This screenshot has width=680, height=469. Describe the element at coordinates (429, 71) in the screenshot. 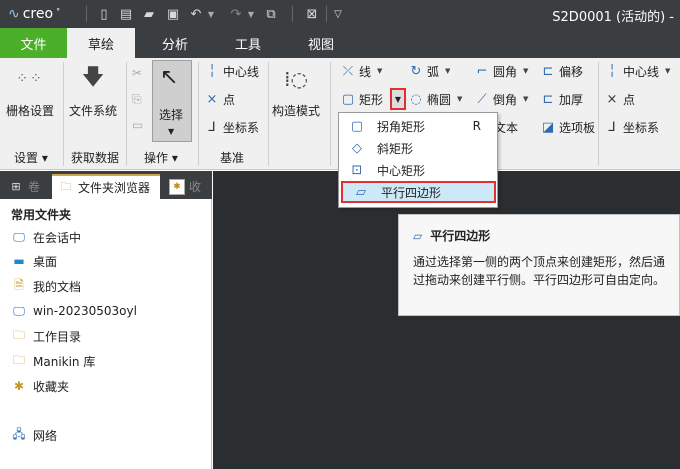

I see `arc-button: ↻ 弧 ▼` at that location.